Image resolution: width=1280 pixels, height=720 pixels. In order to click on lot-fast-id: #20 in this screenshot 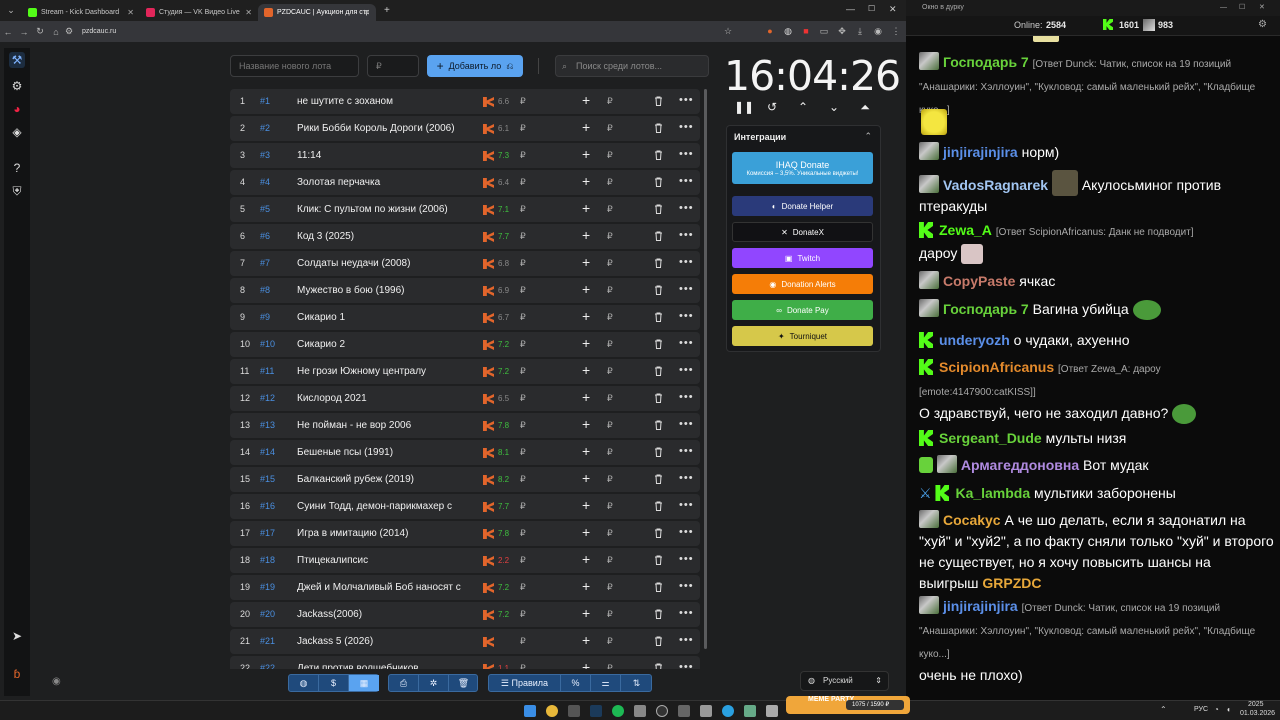, I will do `click(267, 614)`.